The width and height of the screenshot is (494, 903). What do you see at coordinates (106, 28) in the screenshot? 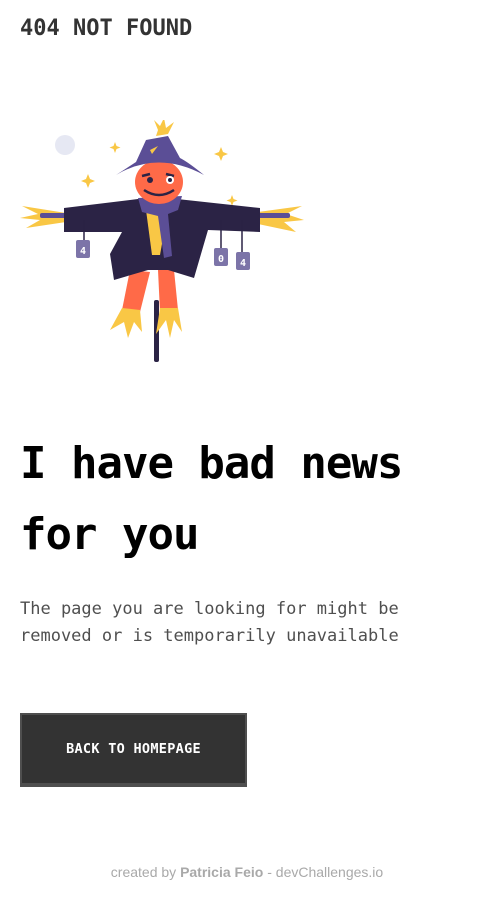
I see `logo-text: 404 NOT FOUND` at bounding box center [106, 28].